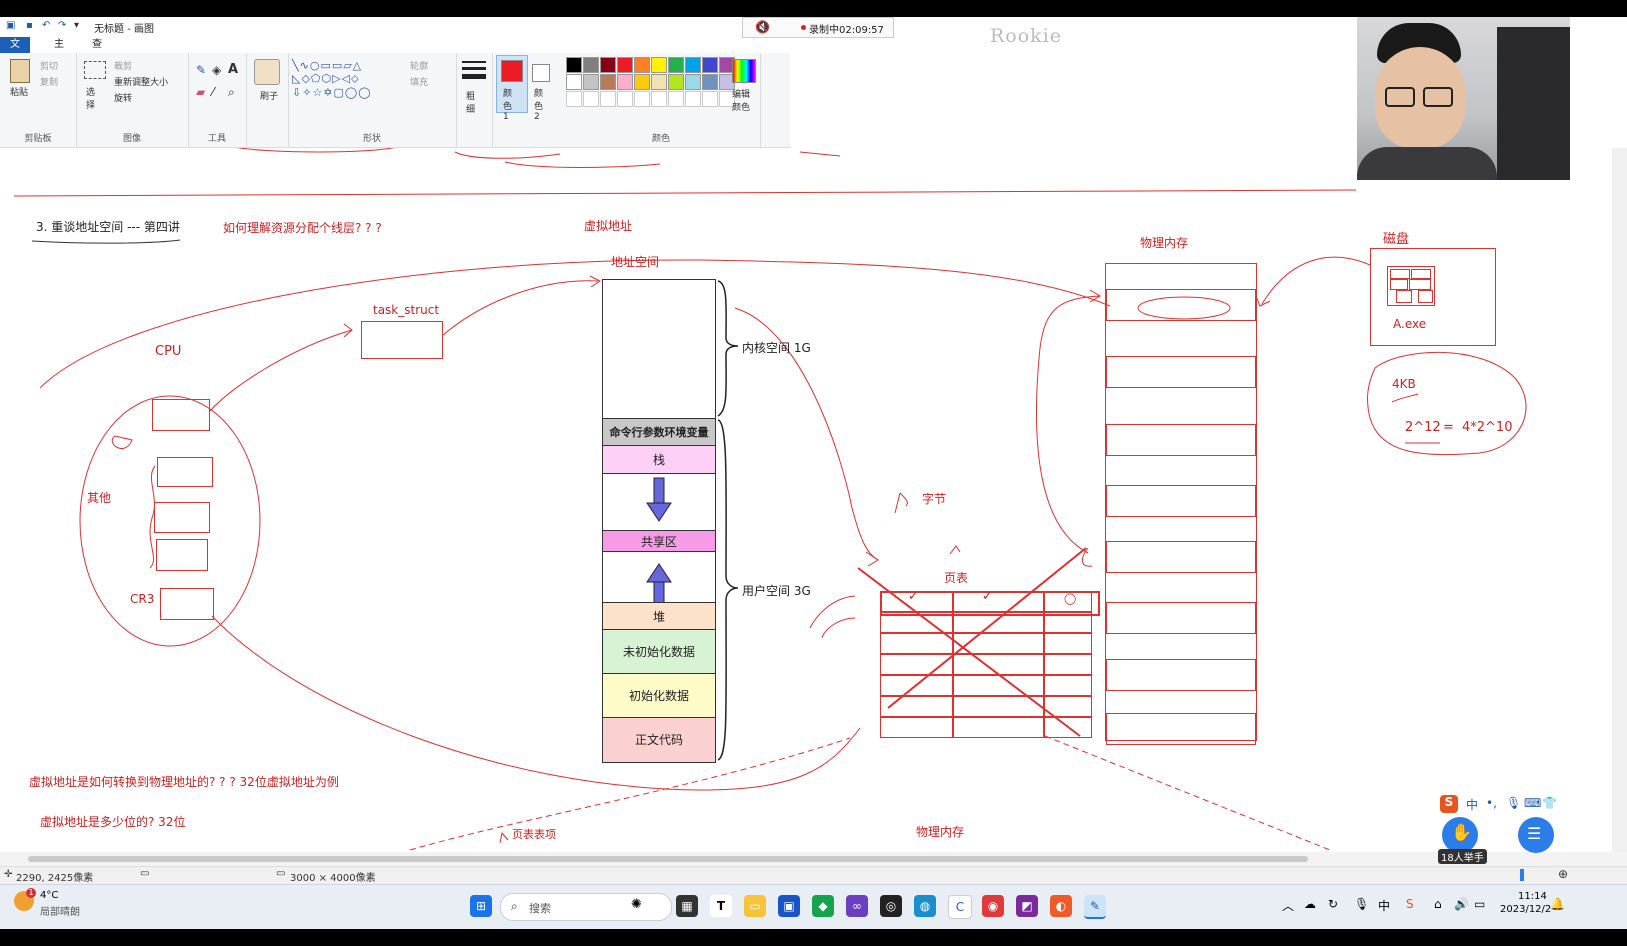 The image size is (1627, 946). What do you see at coordinates (1449, 804) in the screenshot?
I see `sogou-icon: S` at bounding box center [1449, 804].